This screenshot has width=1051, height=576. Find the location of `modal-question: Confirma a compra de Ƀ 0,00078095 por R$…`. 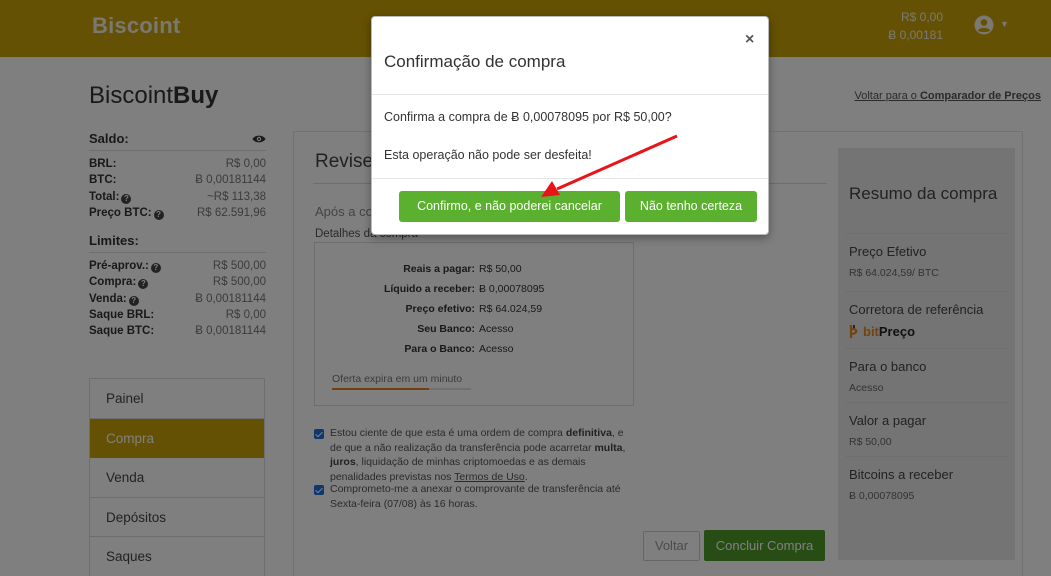

modal-question: Confirma a compra de Ƀ 0,00078095 por R$… is located at coordinates (528, 117).